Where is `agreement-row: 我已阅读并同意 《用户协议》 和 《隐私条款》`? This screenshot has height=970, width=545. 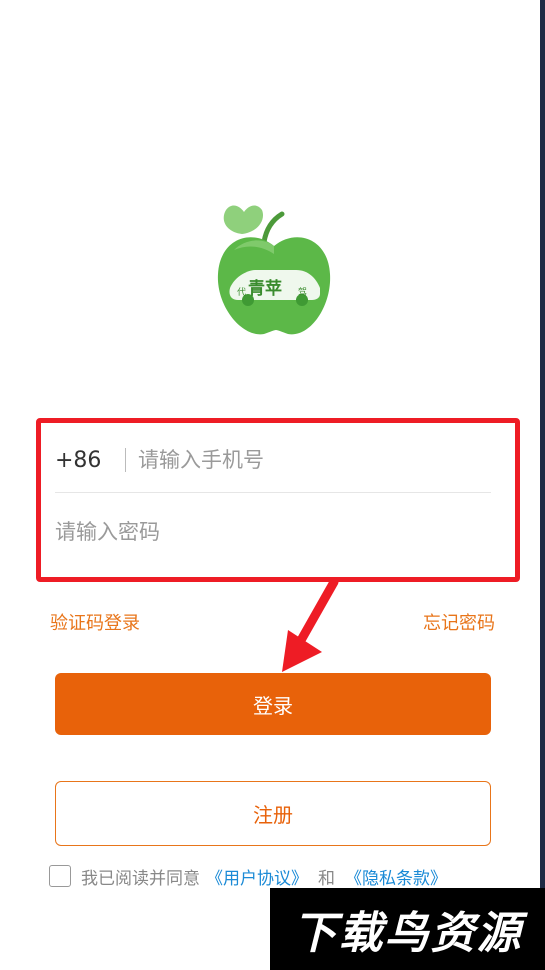 agreement-row: 我已阅读并同意 《用户协议》 和 《隐私条款》 is located at coordinates (251, 876).